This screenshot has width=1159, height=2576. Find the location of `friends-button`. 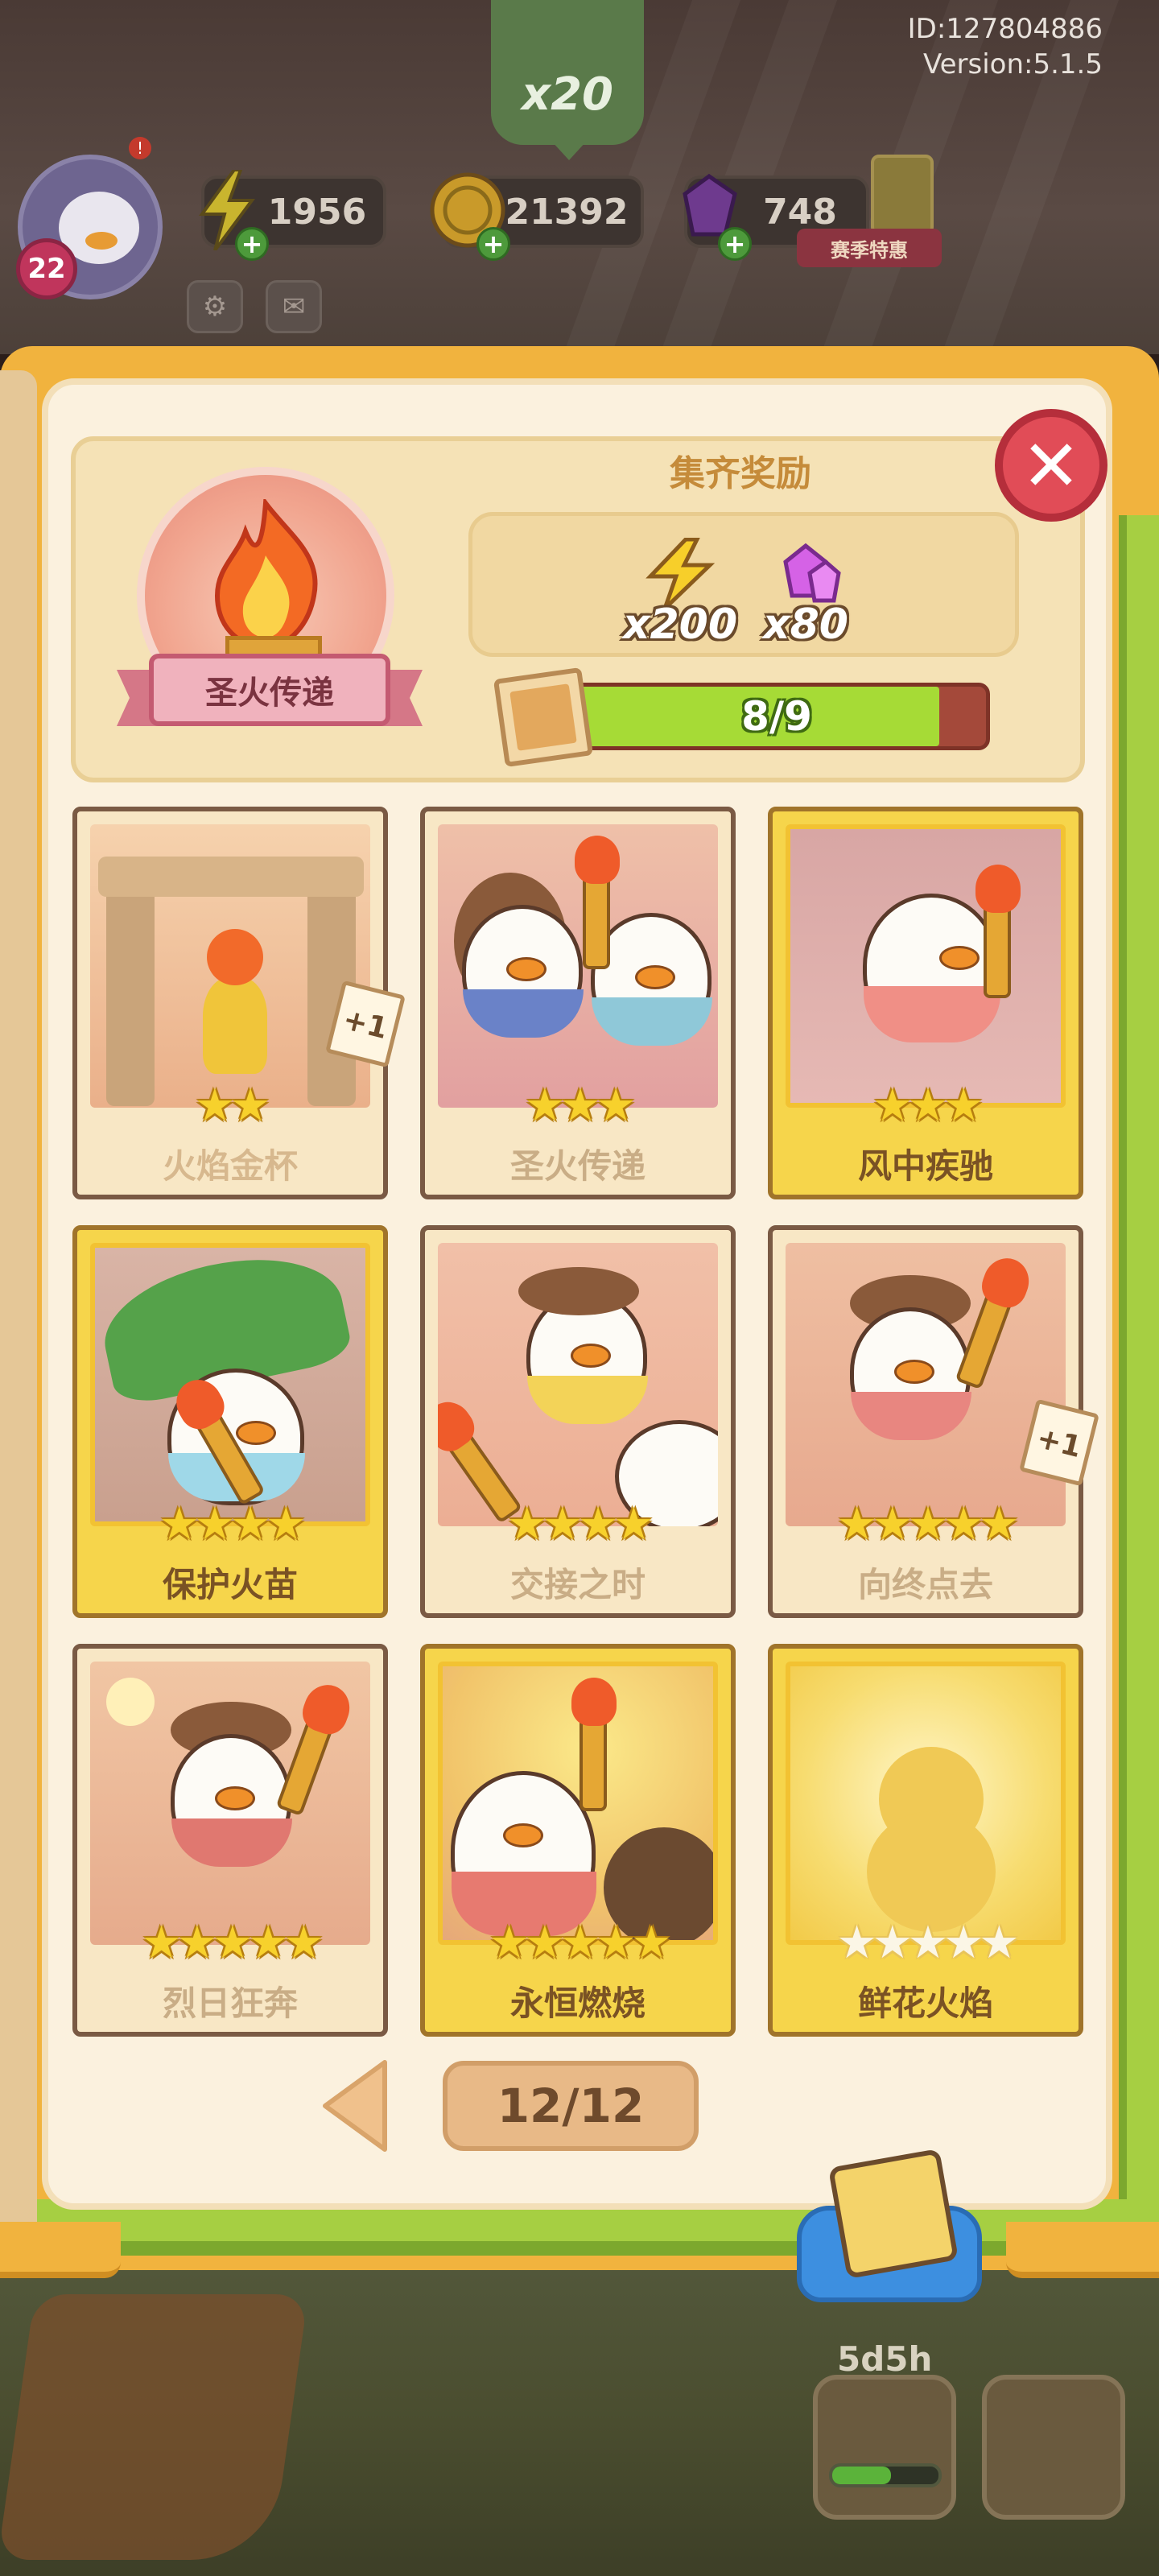

friends-button is located at coordinates (1053, 2447).